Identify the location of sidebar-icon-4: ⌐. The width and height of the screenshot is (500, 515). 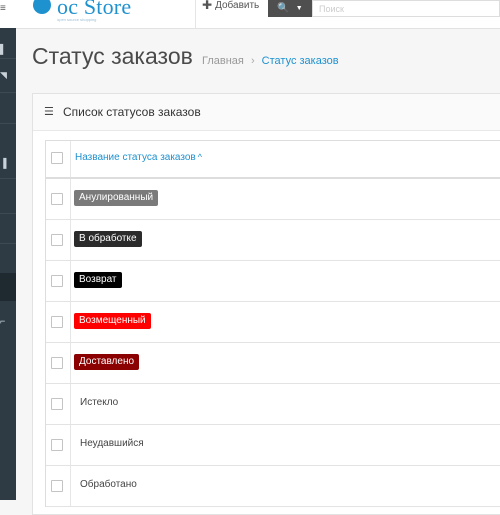
(2, 321).